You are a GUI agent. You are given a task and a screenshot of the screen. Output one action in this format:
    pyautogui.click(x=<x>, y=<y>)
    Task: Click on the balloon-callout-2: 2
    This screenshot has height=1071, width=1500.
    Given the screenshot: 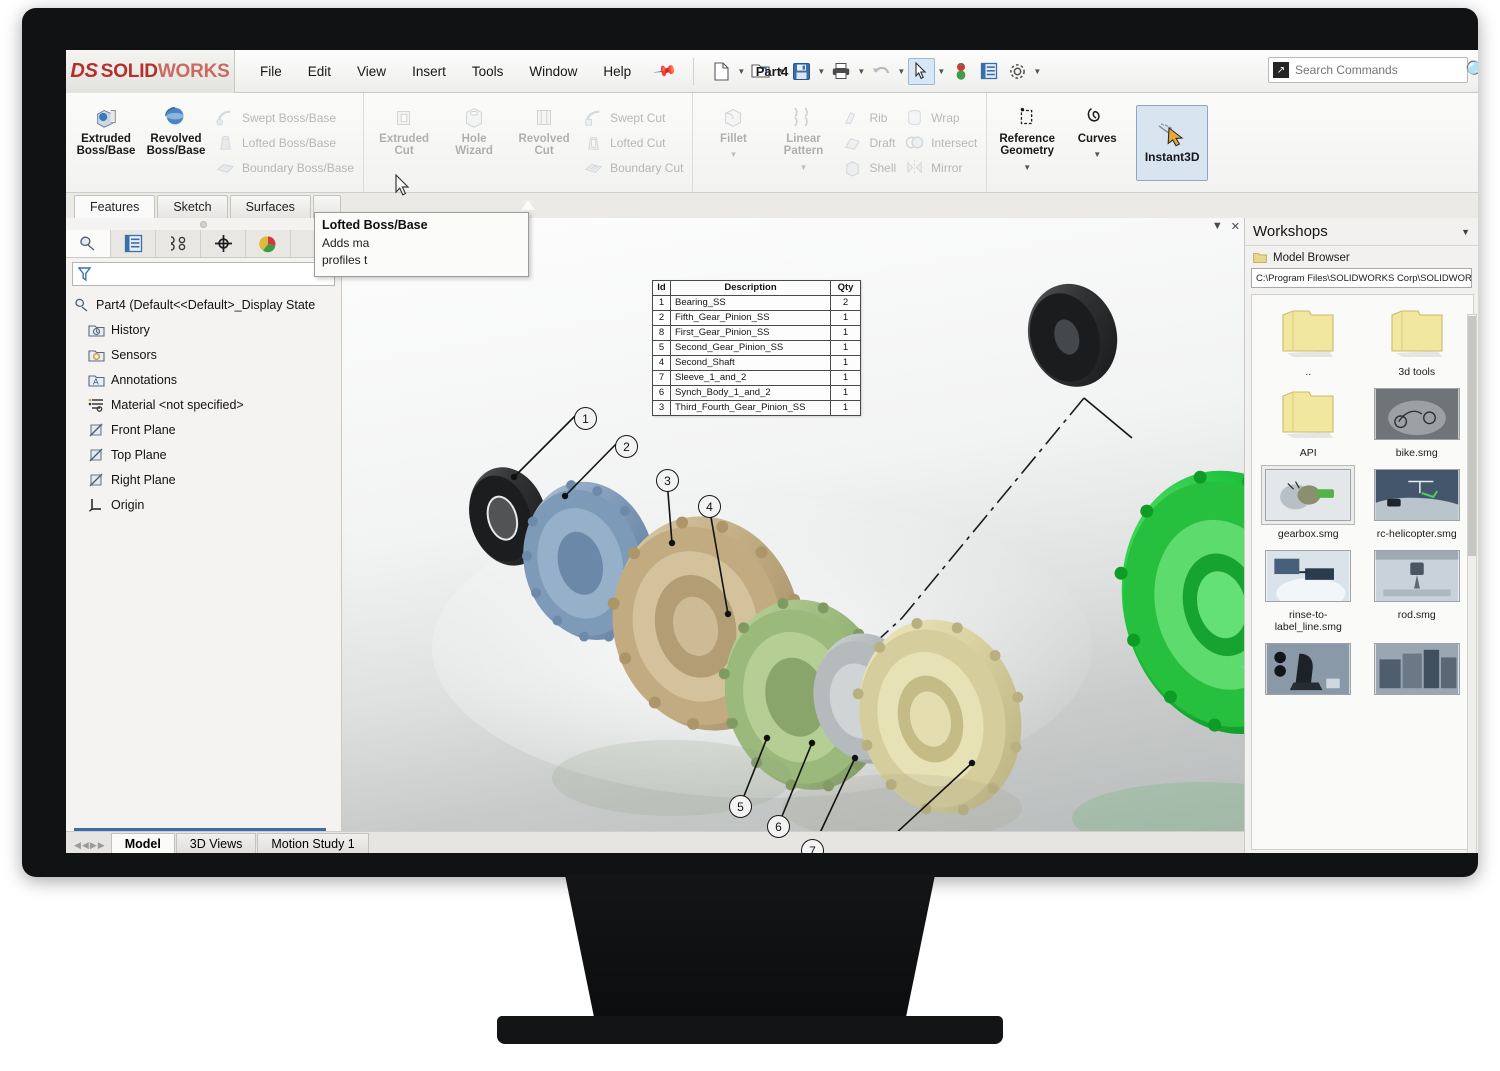 What is the action you would take?
    pyautogui.click(x=626, y=446)
    